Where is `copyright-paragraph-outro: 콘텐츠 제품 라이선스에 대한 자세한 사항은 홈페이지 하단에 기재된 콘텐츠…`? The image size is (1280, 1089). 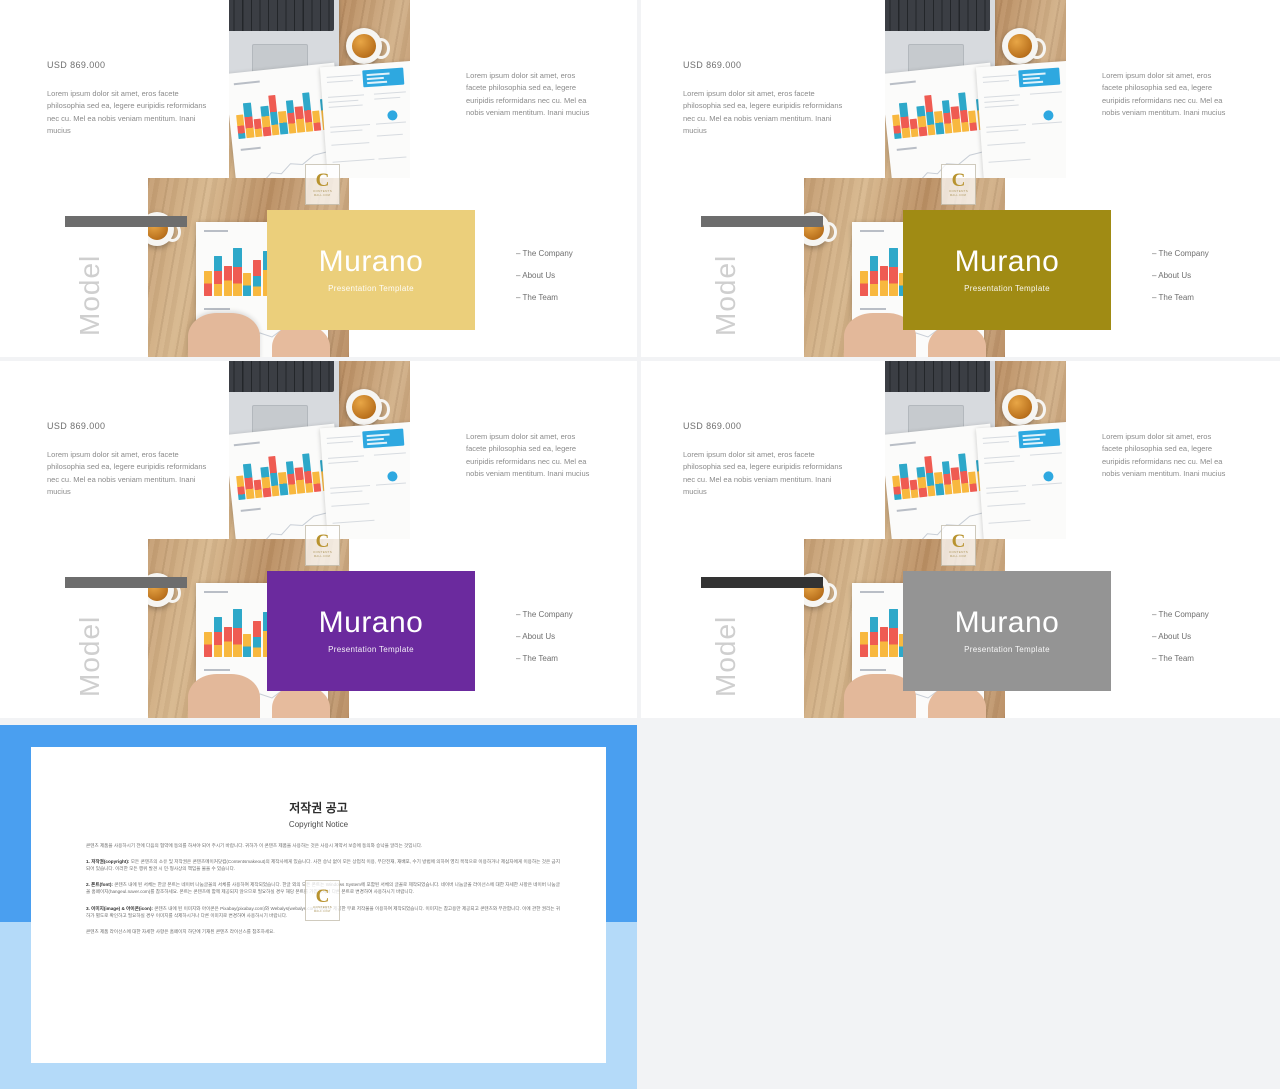
copyright-paragraph-outro: 콘텐츠 제품 라이선스에 대한 자세한 사항은 홈페이지 하단에 기재된 콘텐츠… is located at coordinates (323, 931).